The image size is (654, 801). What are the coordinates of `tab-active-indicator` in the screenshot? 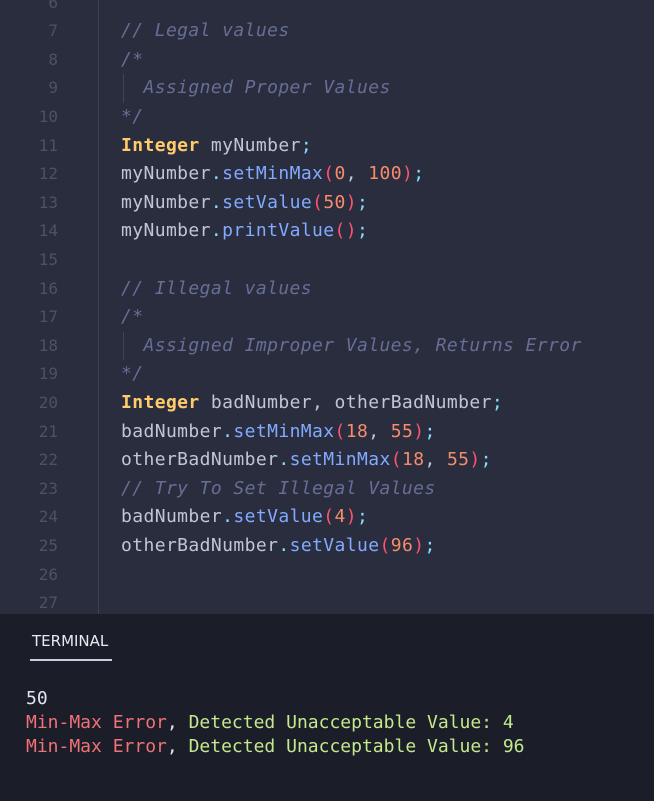 It's located at (71, 660).